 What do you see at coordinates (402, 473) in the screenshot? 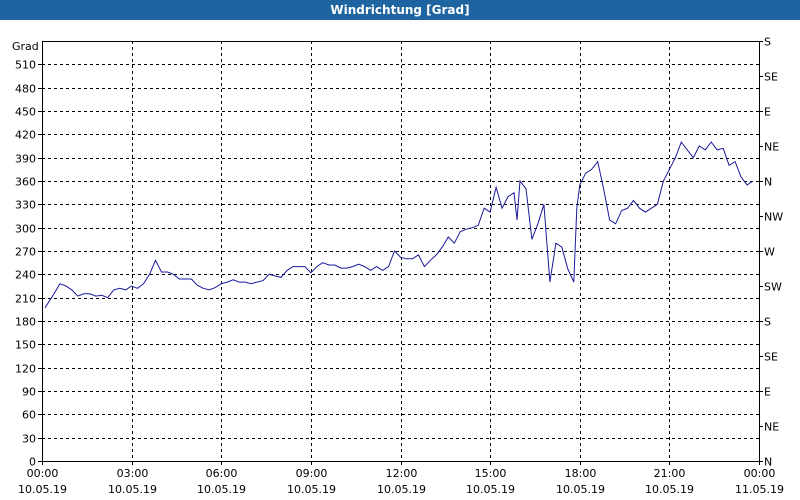
I see `x-tick-time: 12:00` at bounding box center [402, 473].